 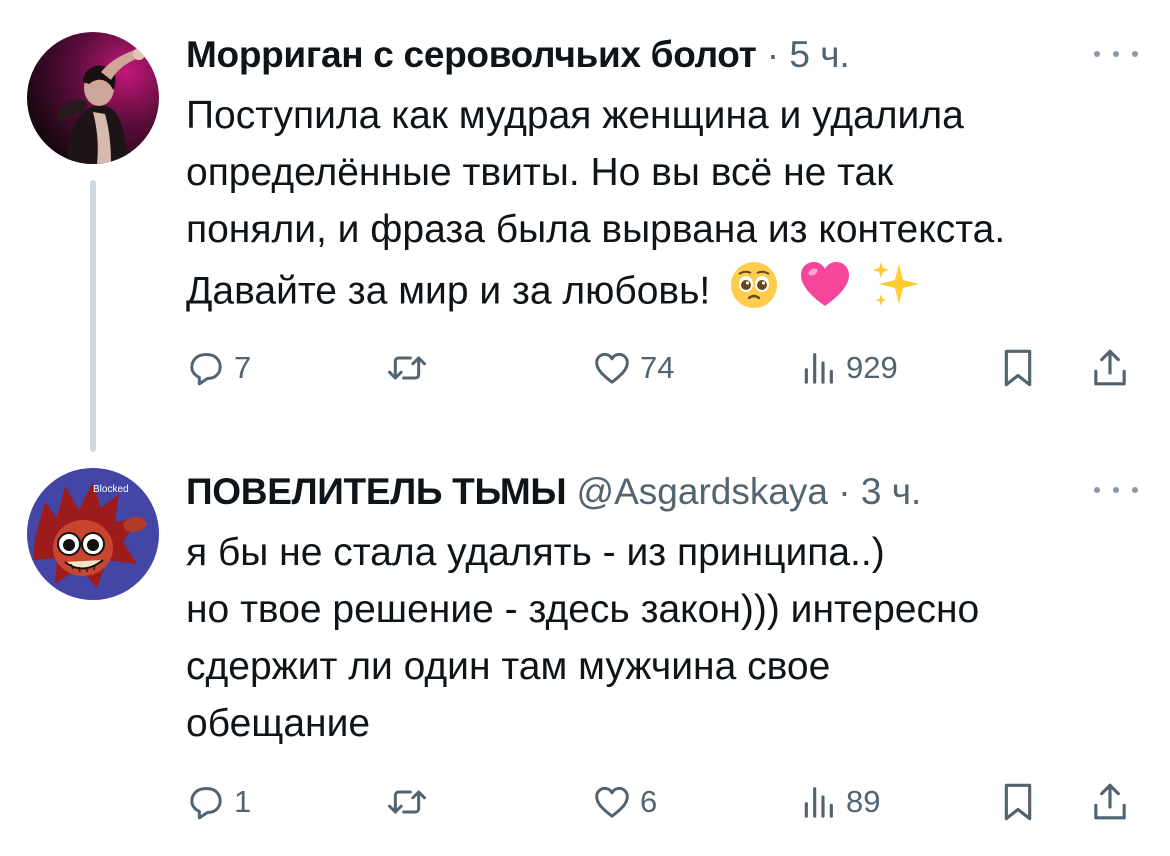 I want to click on pleading-face-icon, so click(x=754, y=293).